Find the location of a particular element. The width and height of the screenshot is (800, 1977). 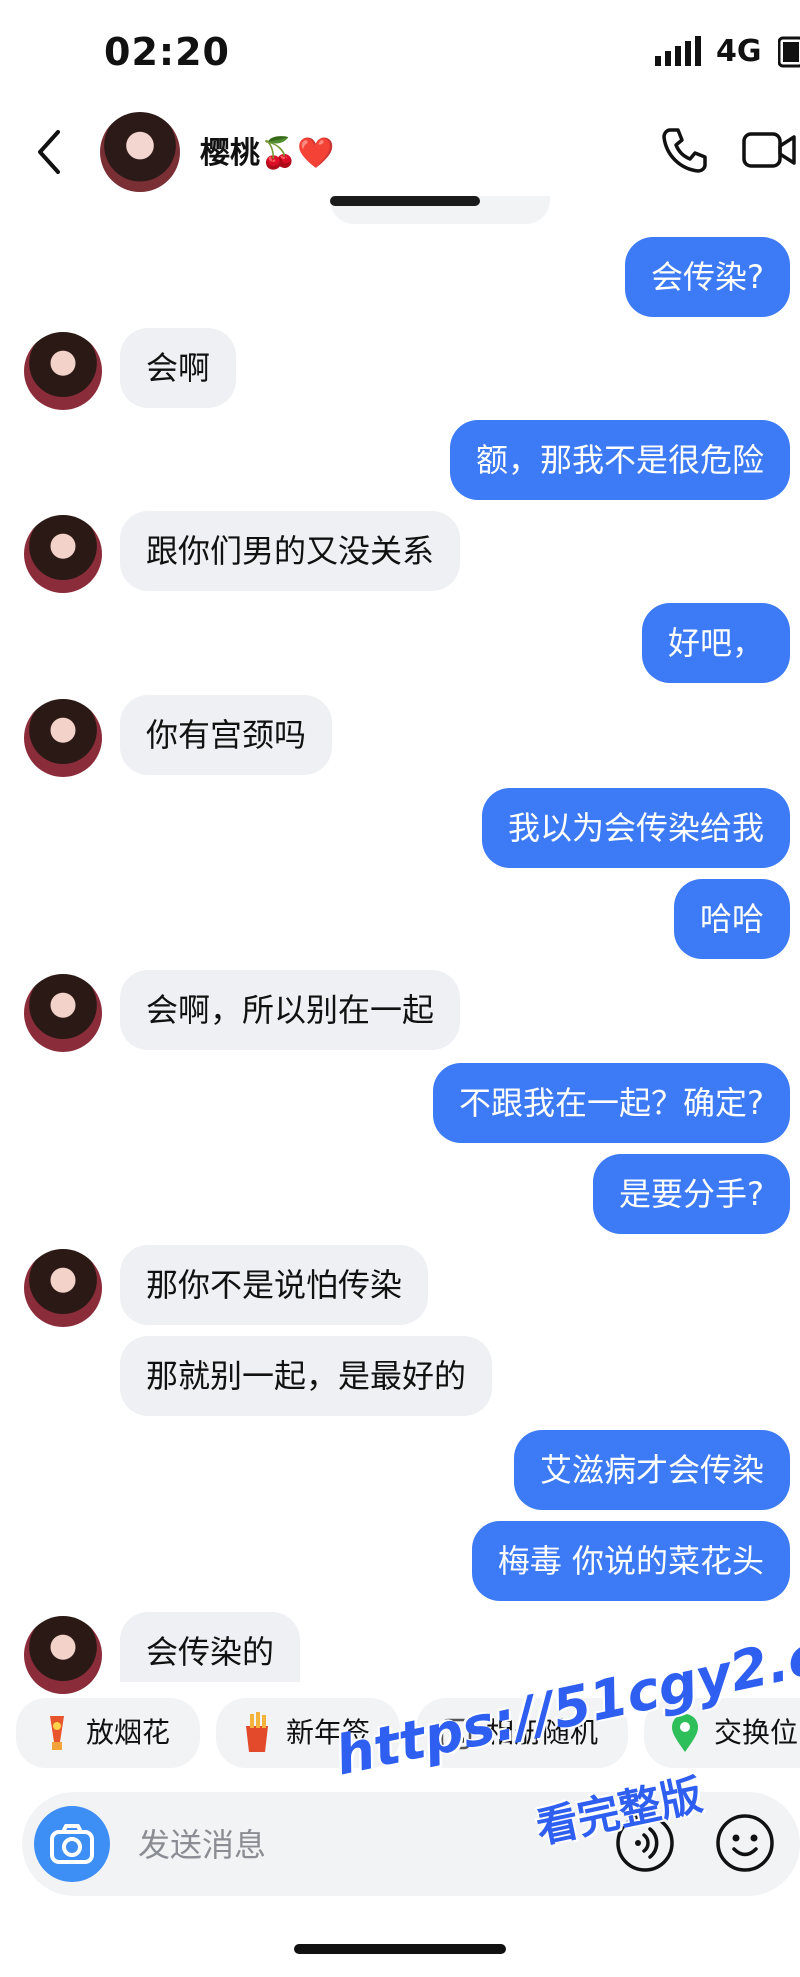

message-bubble-outgoing: 不跟我在一起？确定? is located at coordinates (611, 1103).